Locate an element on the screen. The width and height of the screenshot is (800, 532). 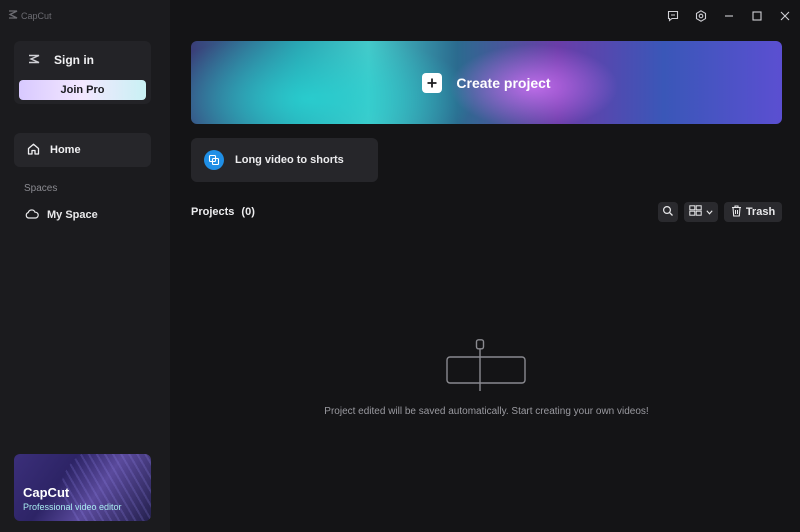
account-card: Sign in Join Pro is located at coordinates (82, 72).